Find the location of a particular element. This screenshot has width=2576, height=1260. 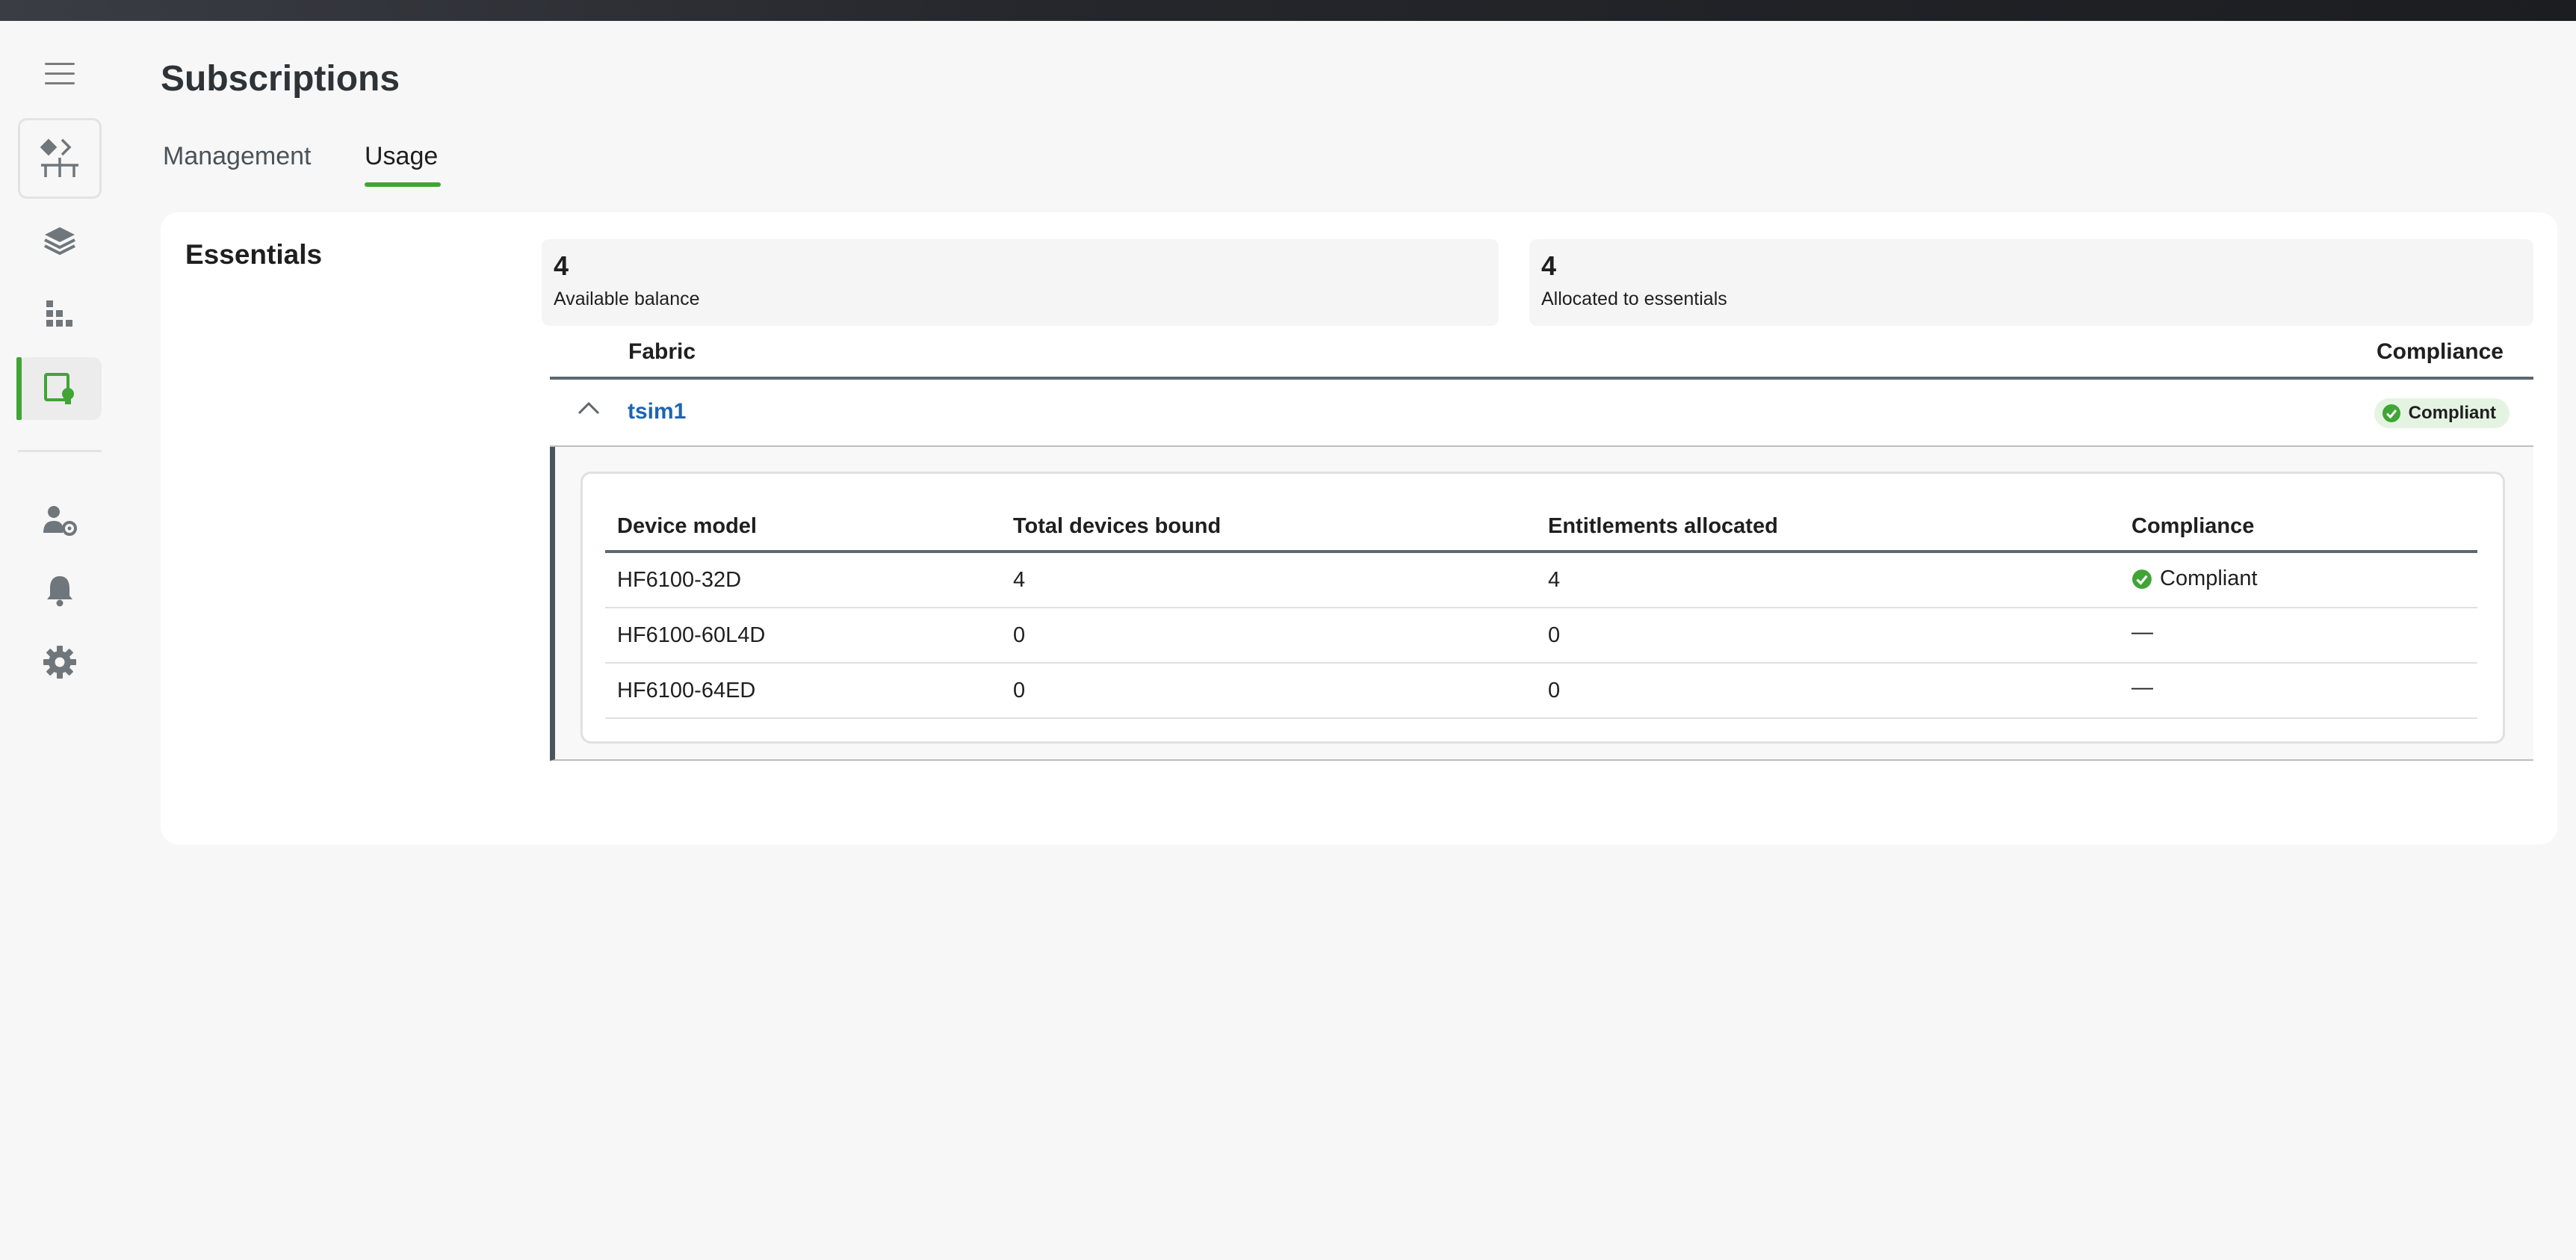

available-balance-label: Available balance is located at coordinates (627, 298).